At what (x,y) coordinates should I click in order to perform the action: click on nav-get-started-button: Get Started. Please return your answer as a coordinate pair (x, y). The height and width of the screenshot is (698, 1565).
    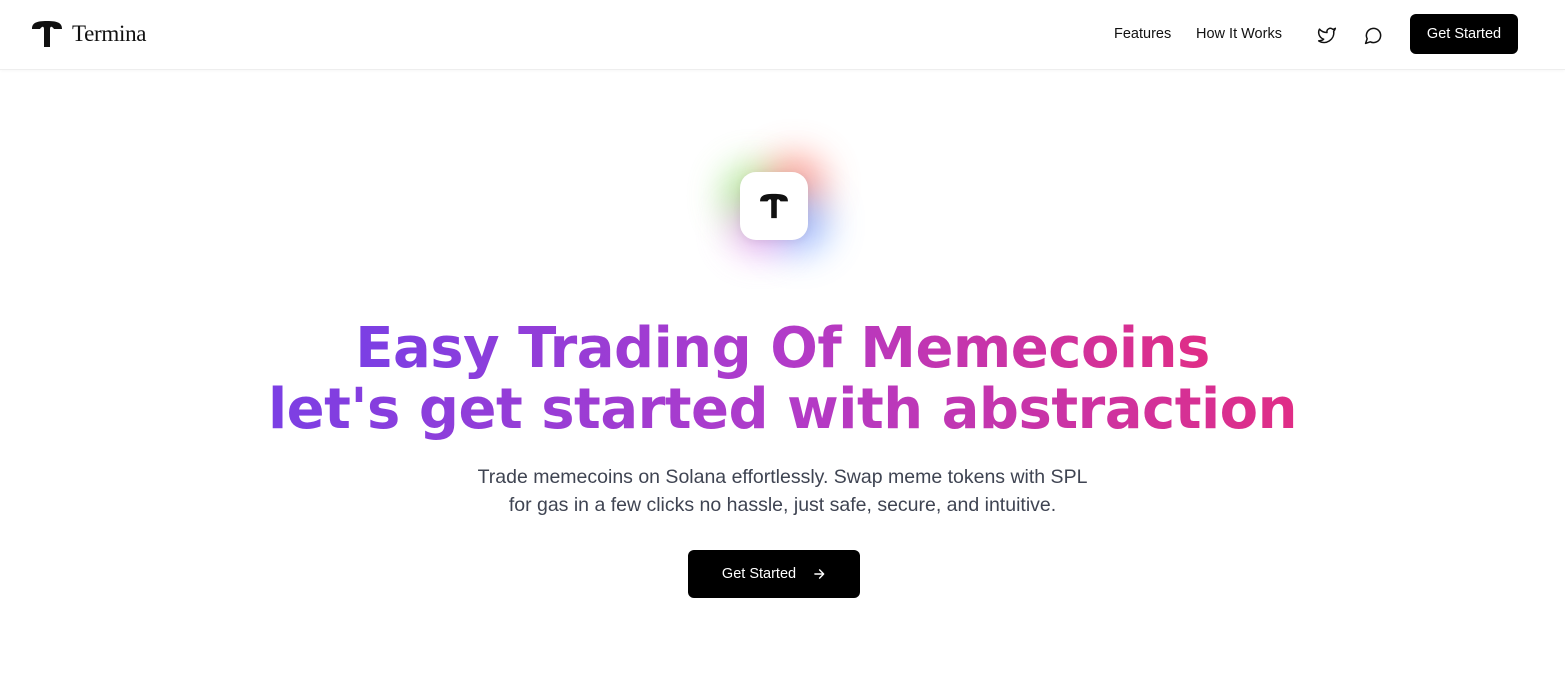
    Looking at the image, I should click on (1464, 34).